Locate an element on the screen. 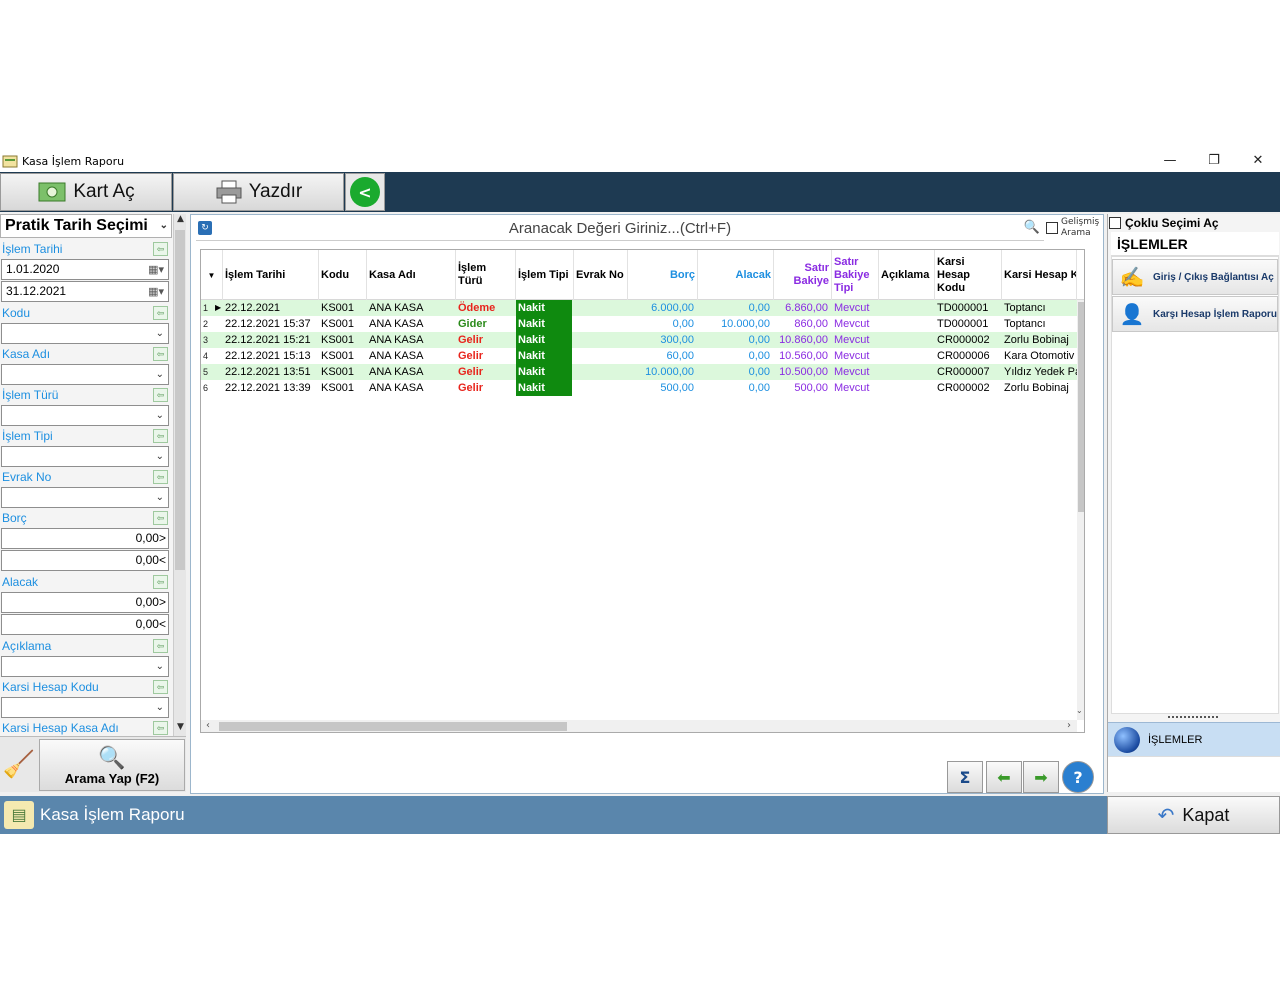  scroll-down-icon: ⌄ is located at coordinates (1079, 710).